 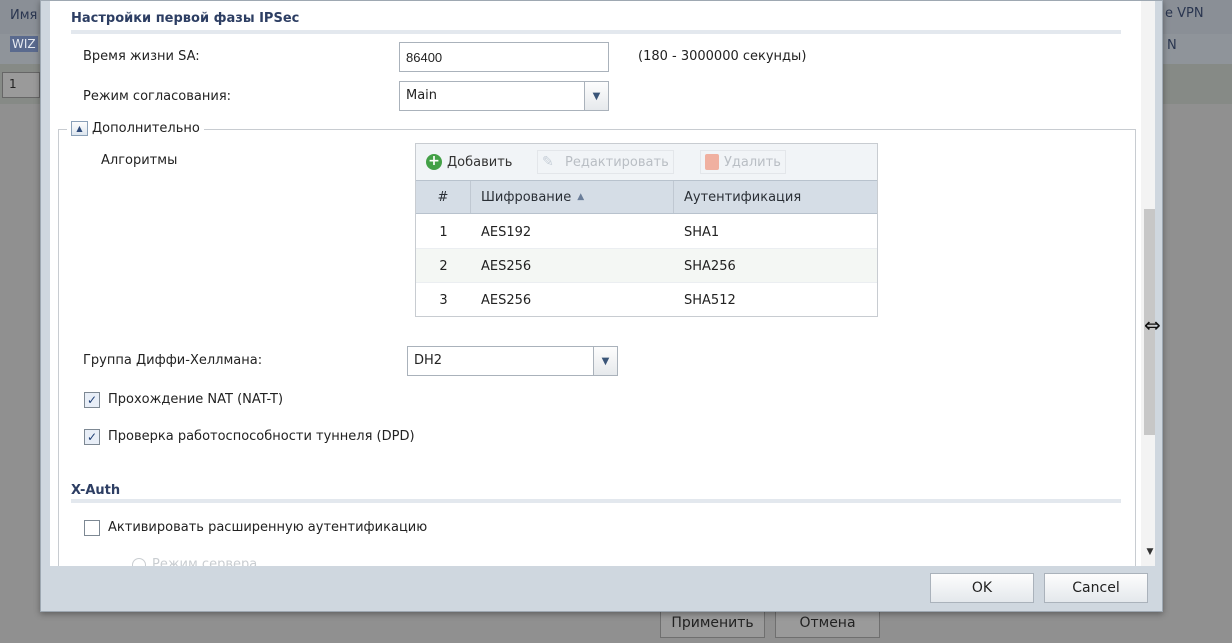 I want to click on dpd-checkbox: ✓, so click(x=92, y=437).